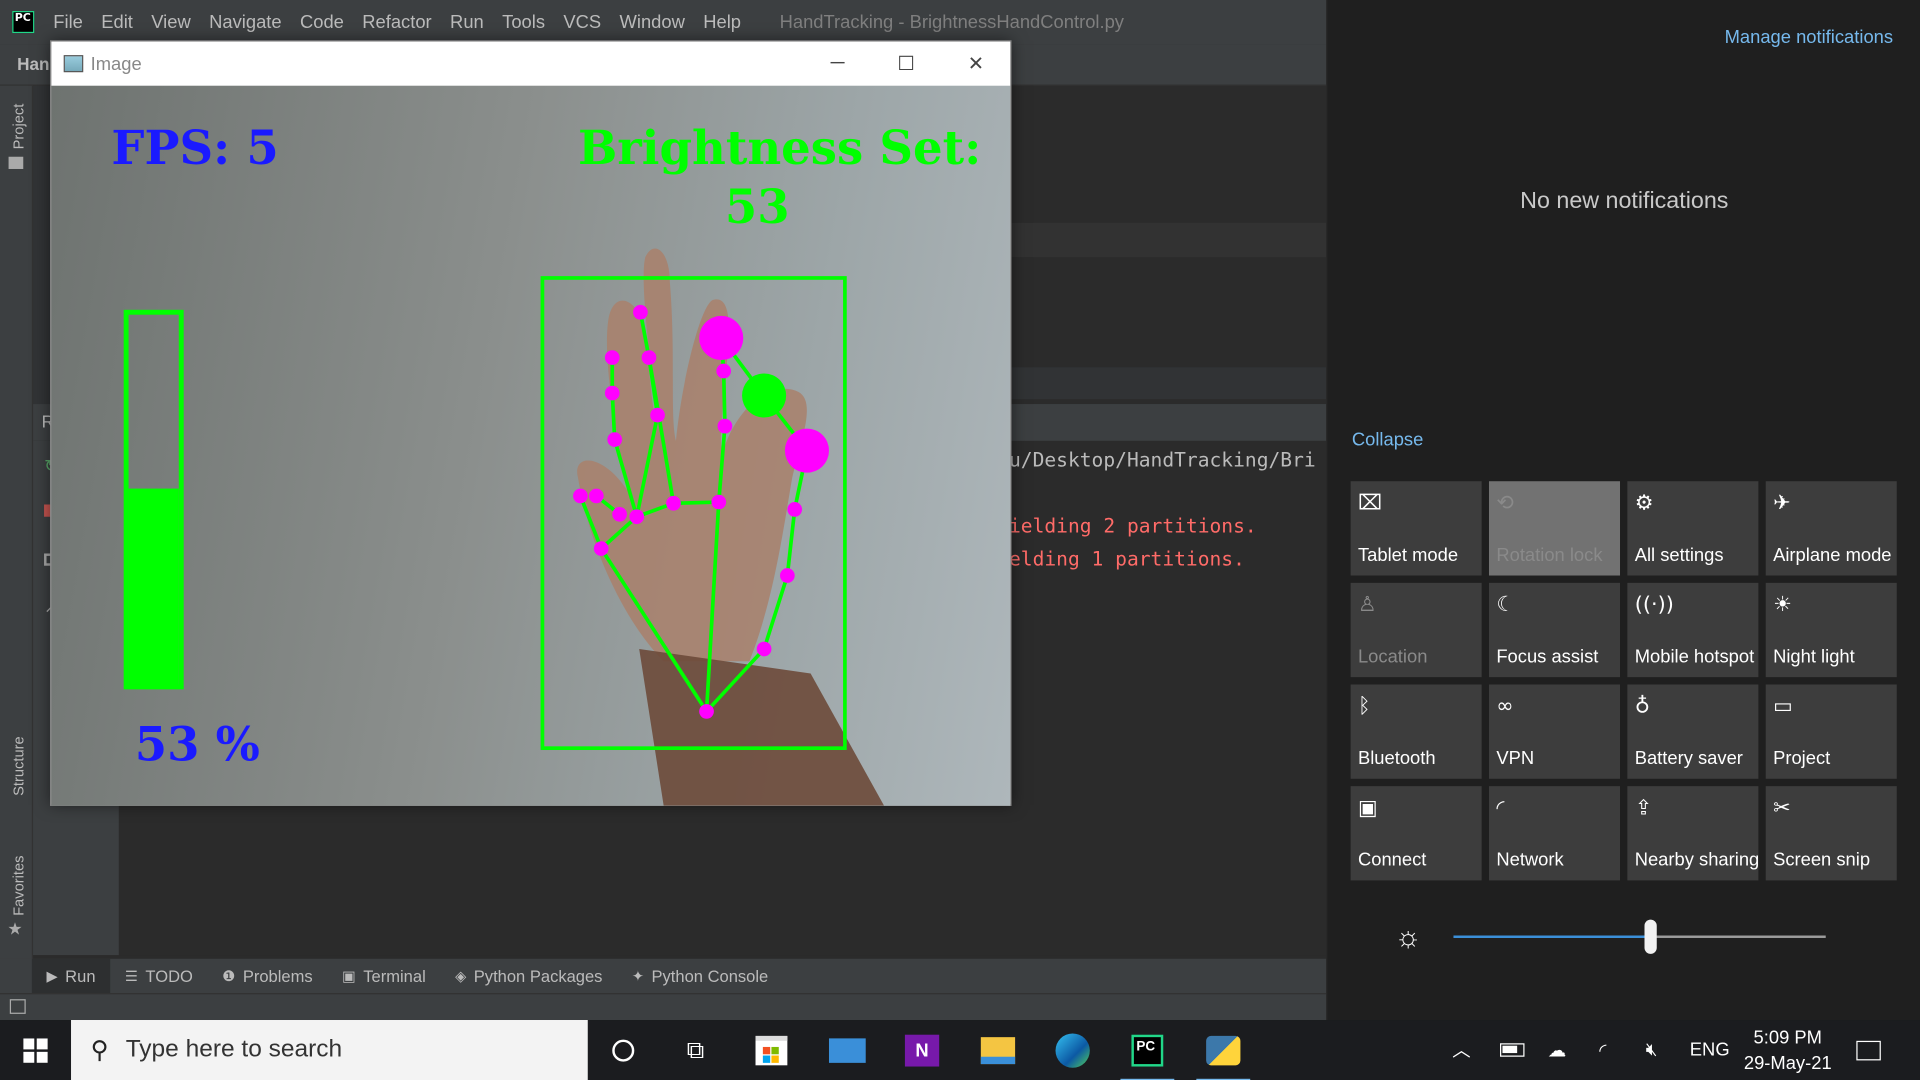 This screenshot has width=1920, height=1080. Describe the element at coordinates (638, 976) in the screenshot. I see `python-console-icon: ✦` at that location.